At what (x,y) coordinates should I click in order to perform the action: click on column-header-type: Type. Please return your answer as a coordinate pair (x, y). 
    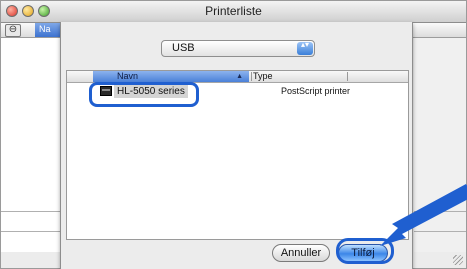
    Looking at the image, I should click on (263, 76).